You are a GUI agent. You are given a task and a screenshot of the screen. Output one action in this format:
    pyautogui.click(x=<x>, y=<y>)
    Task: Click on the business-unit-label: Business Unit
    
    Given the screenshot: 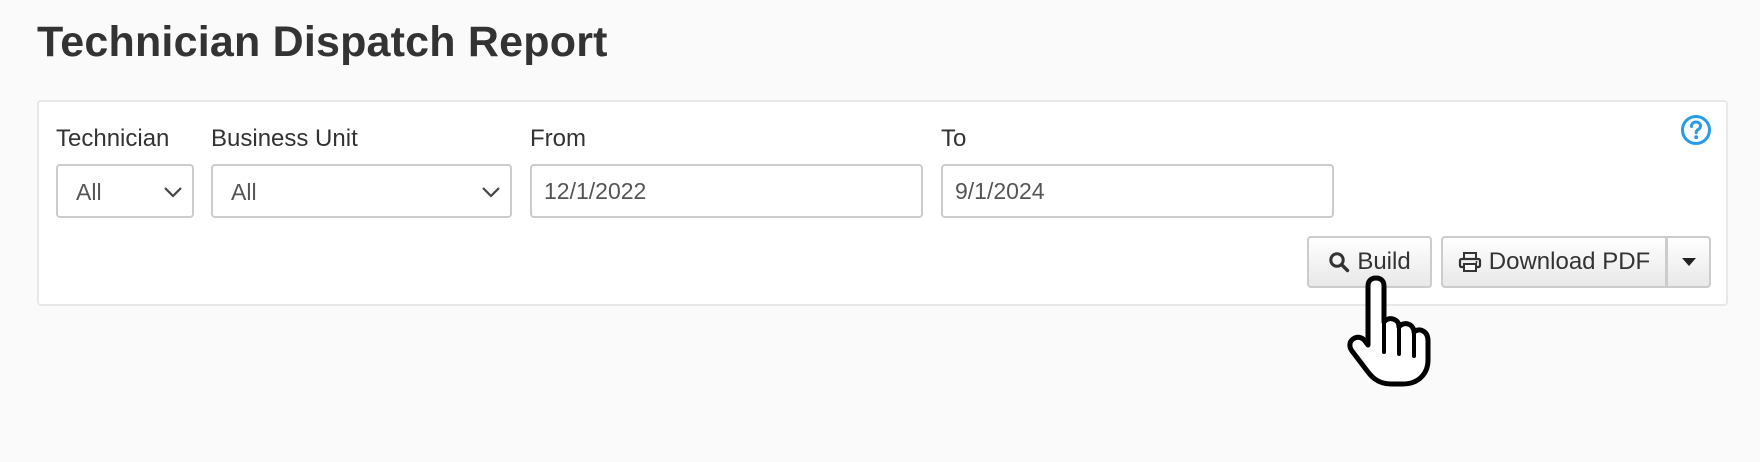 What is the action you would take?
    pyautogui.click(x=284, y=138)
    